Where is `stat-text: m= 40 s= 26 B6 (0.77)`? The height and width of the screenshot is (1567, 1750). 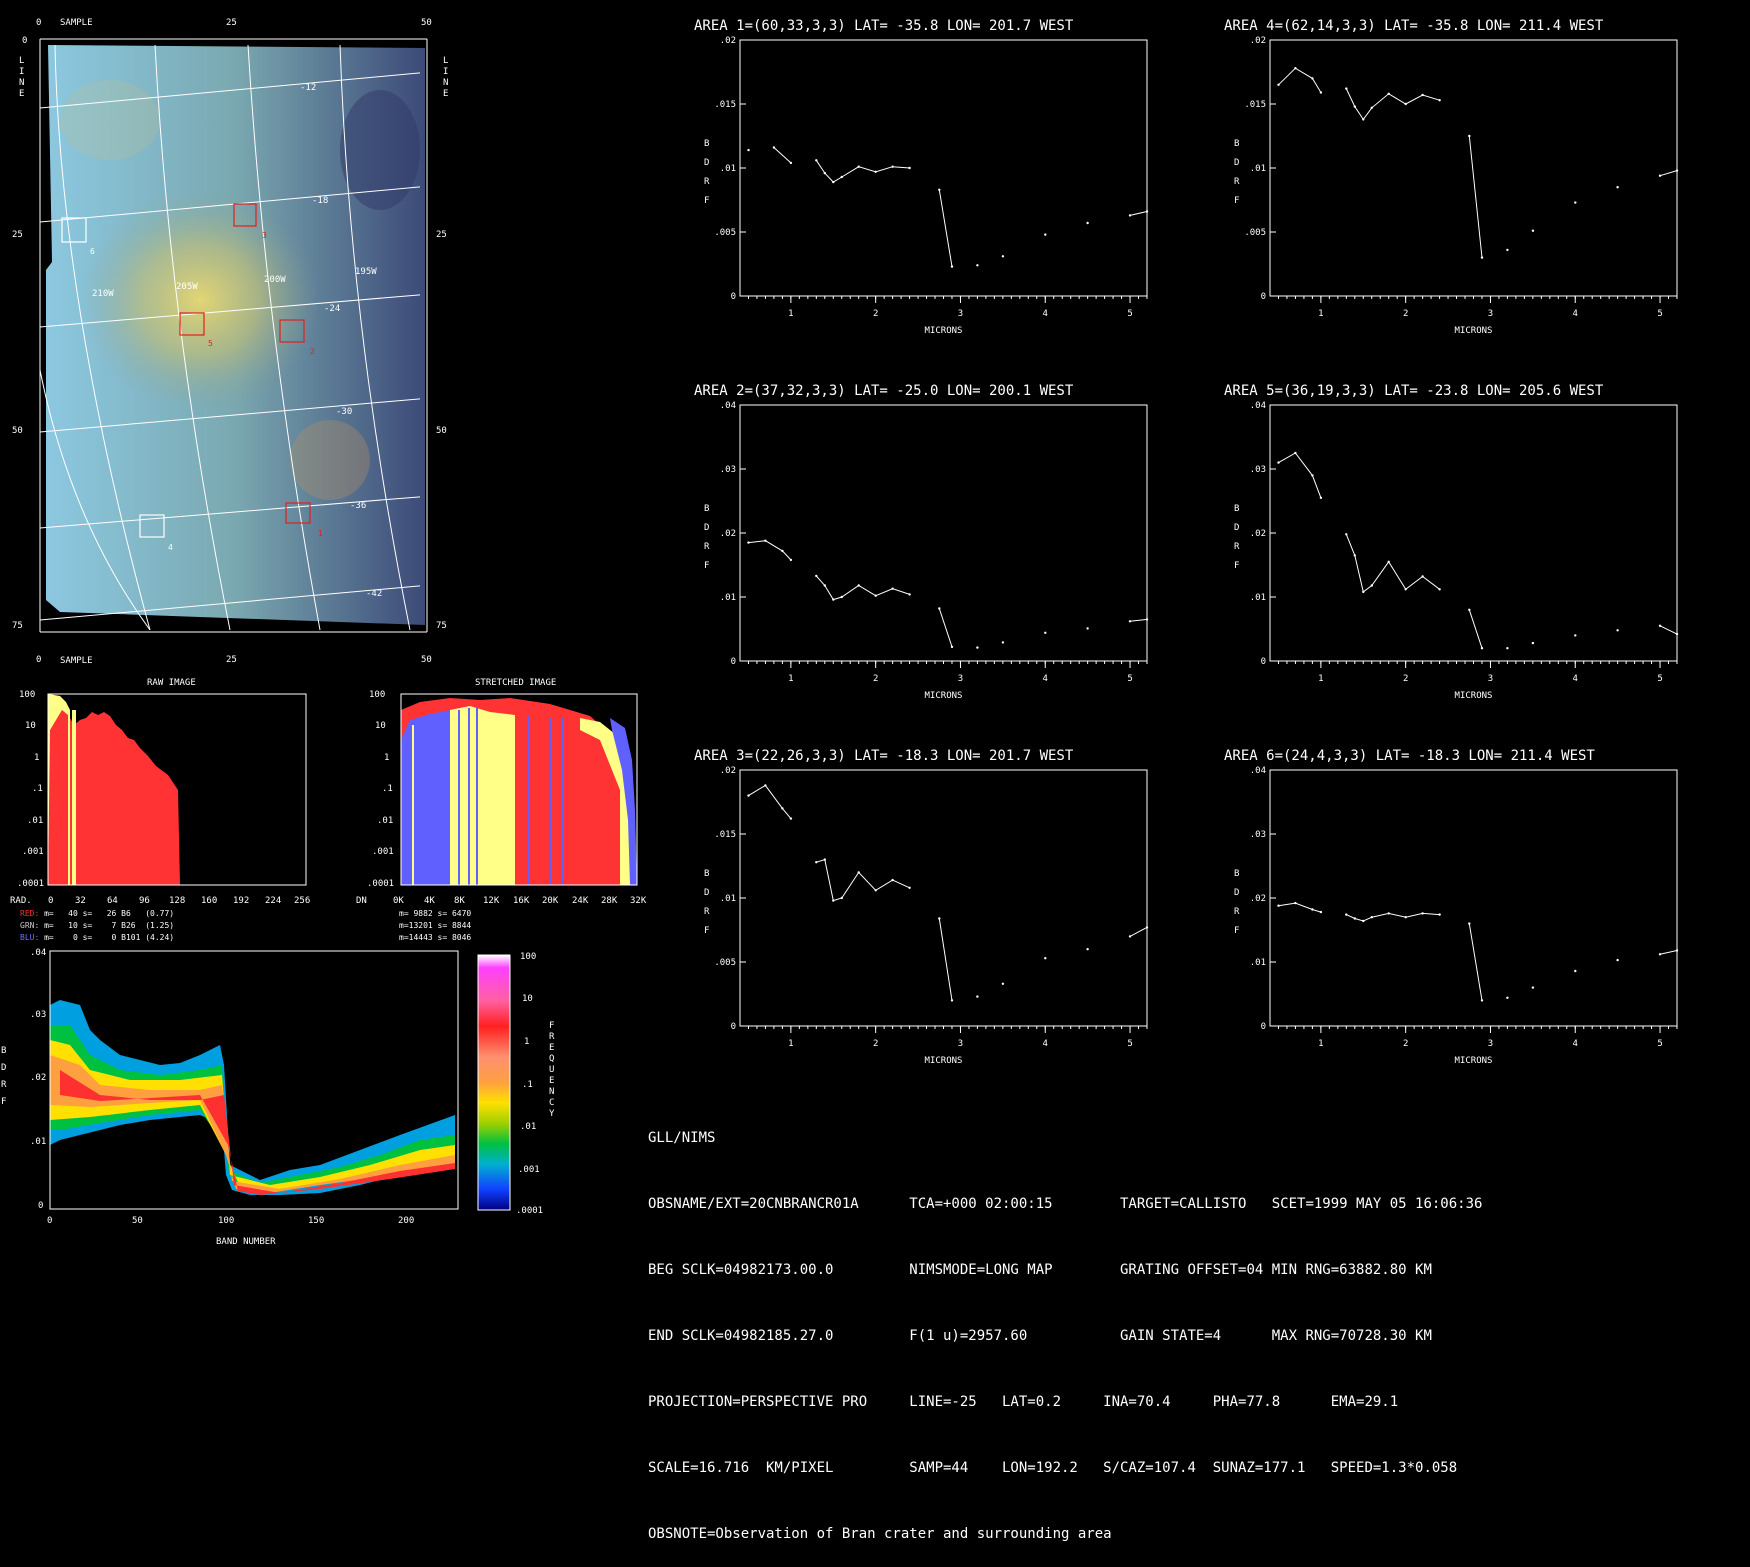 stat-text: m= 40 s= 26 B6 (0.77) is located at coordinates (106, 913).